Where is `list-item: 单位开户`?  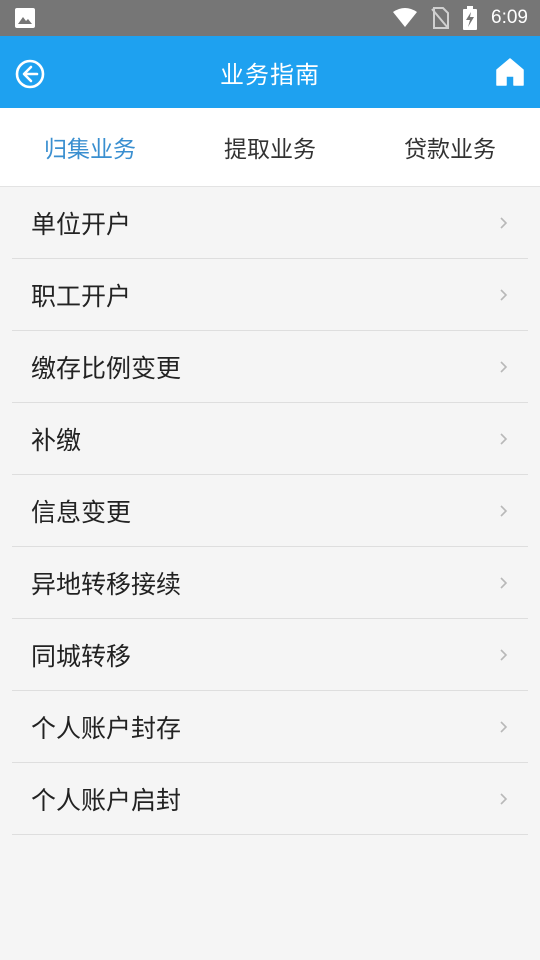 list-item: 单位开户 is located at coordinates (270, 223).